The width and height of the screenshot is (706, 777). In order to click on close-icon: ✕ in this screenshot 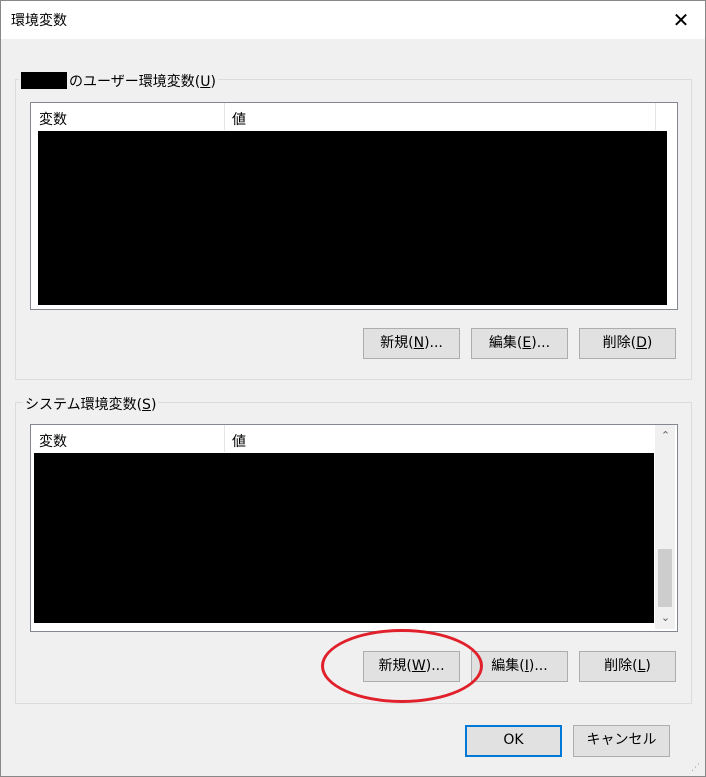, I will do `click(681, 20)`.